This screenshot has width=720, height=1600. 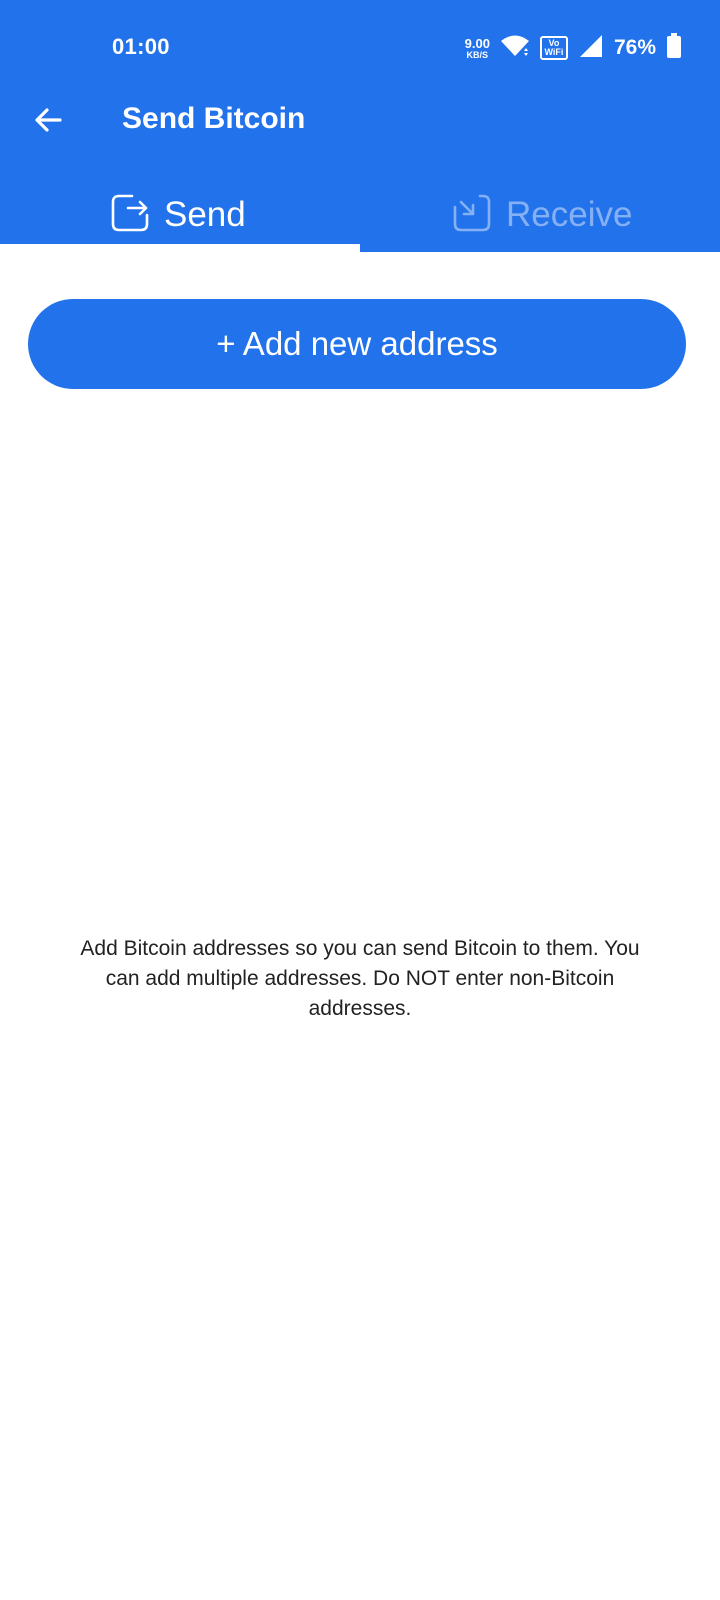 I want to click on status-time: 01:00, so click(x=141, y=46).